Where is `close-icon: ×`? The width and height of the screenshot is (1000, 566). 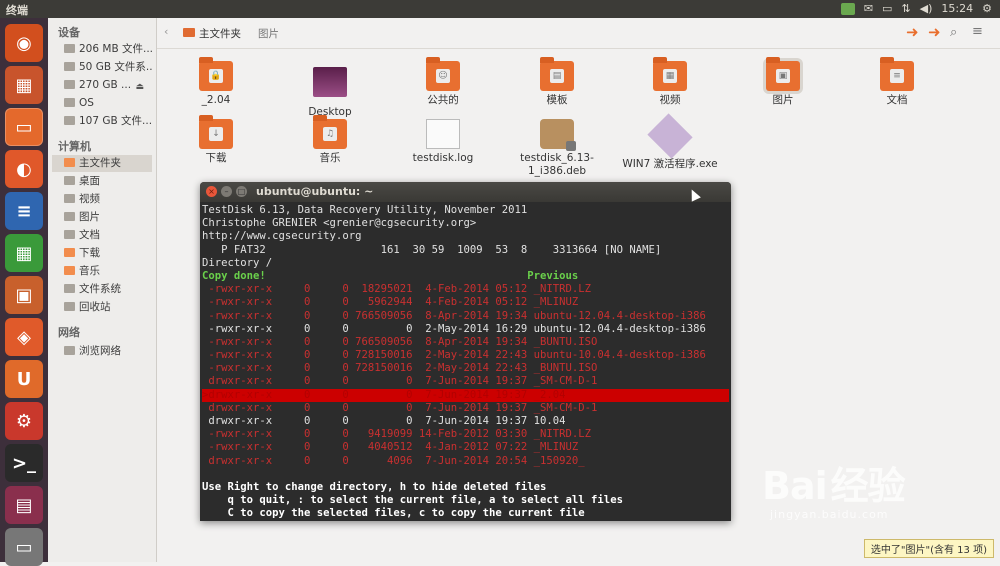
close-icon: × is located at coordinates (211, 191).